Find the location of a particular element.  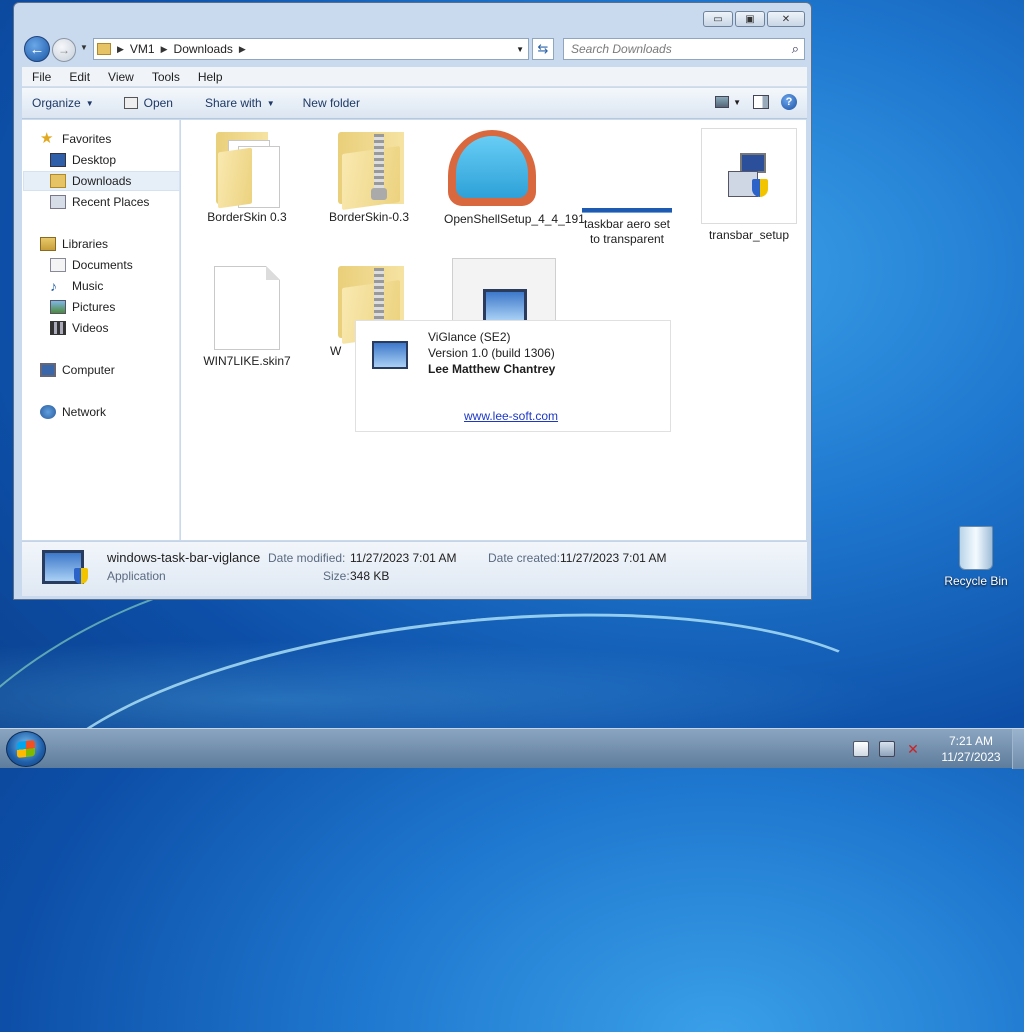

setup-thumbnail is located at coordinates (749, 176).